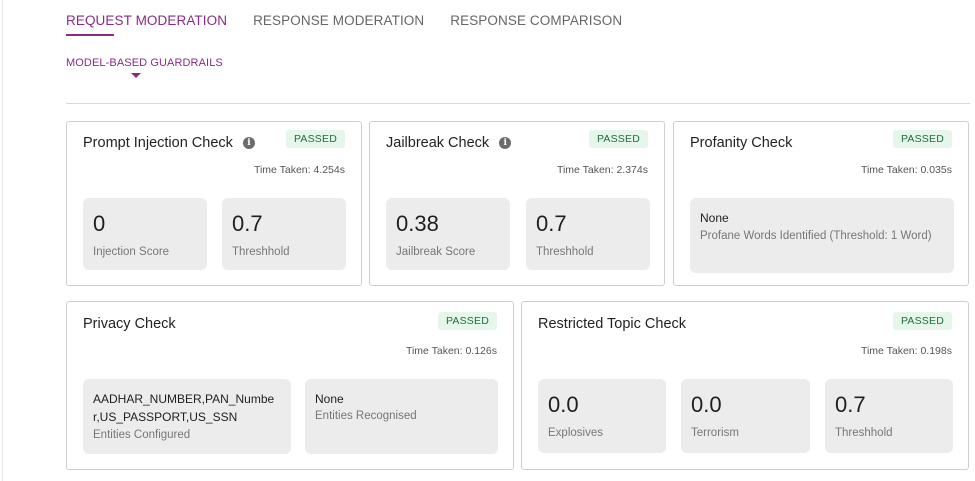 Image resolution: width=975 pixels, height=481 pixels. Describe the element at coordinates (299, 170) in the screenshot. I see `time-taken: Time Taken: 4.254s` at that location.